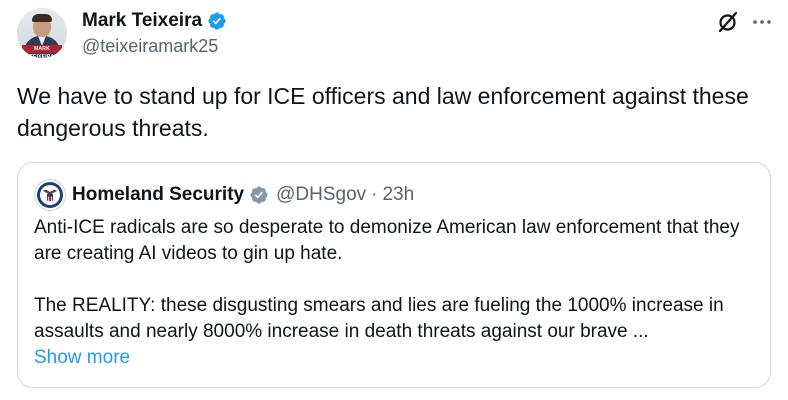  I want to click on quoted-timestamp: 23h, so click(398, 195).